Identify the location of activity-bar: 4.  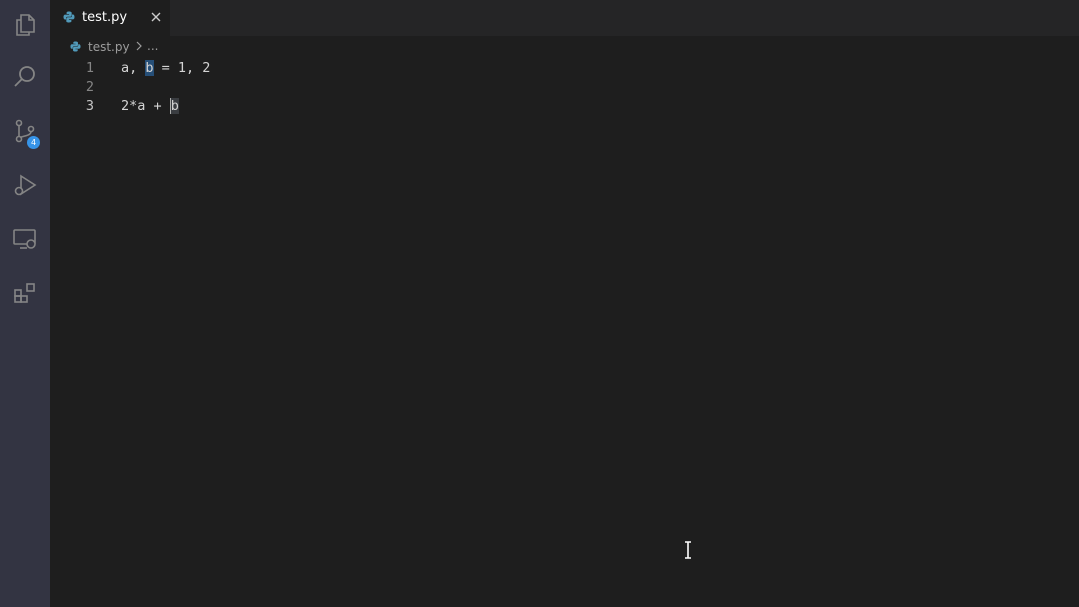
(25, 303).